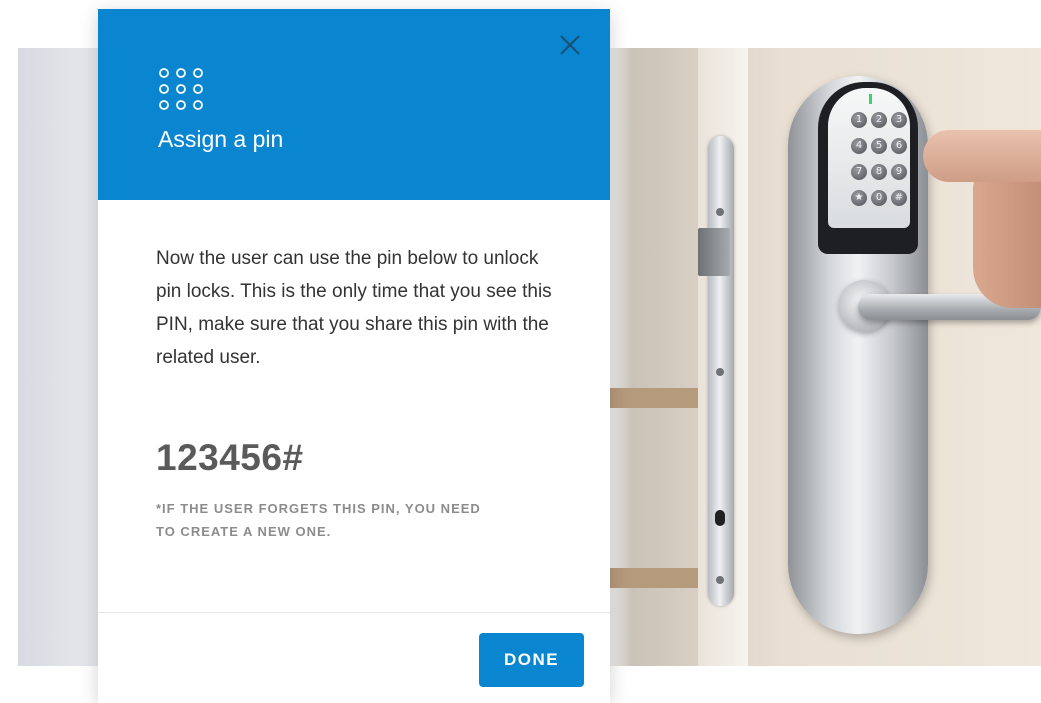 The height and width of the screenshot is (703, 1041). What do you see at coordinates (879, 172) in the screenshot?
I see `keypad-key: 8` at bounding box center [879, 172].